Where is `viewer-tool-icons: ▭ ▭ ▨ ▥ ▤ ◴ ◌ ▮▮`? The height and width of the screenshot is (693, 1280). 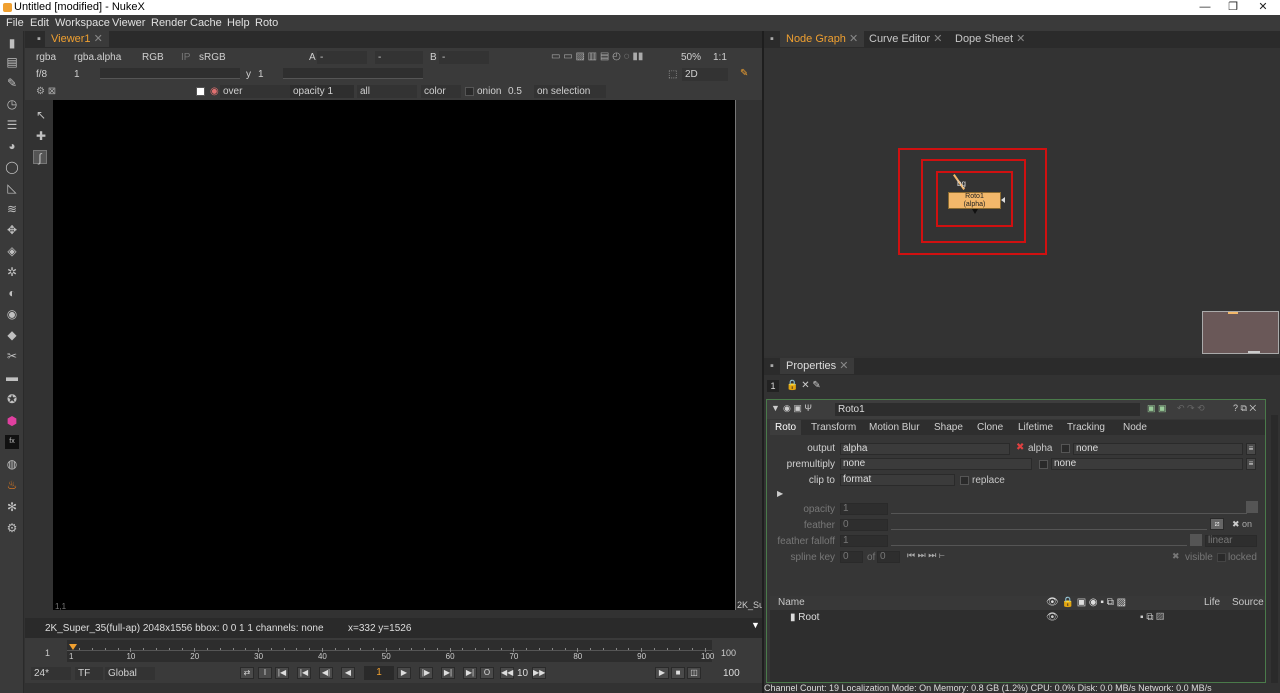
viewer-tool-icons: ▭ ▭ ▨ ▥ ▤ ◴ ◌ ▮▮ is located at coordinates (595, 56).